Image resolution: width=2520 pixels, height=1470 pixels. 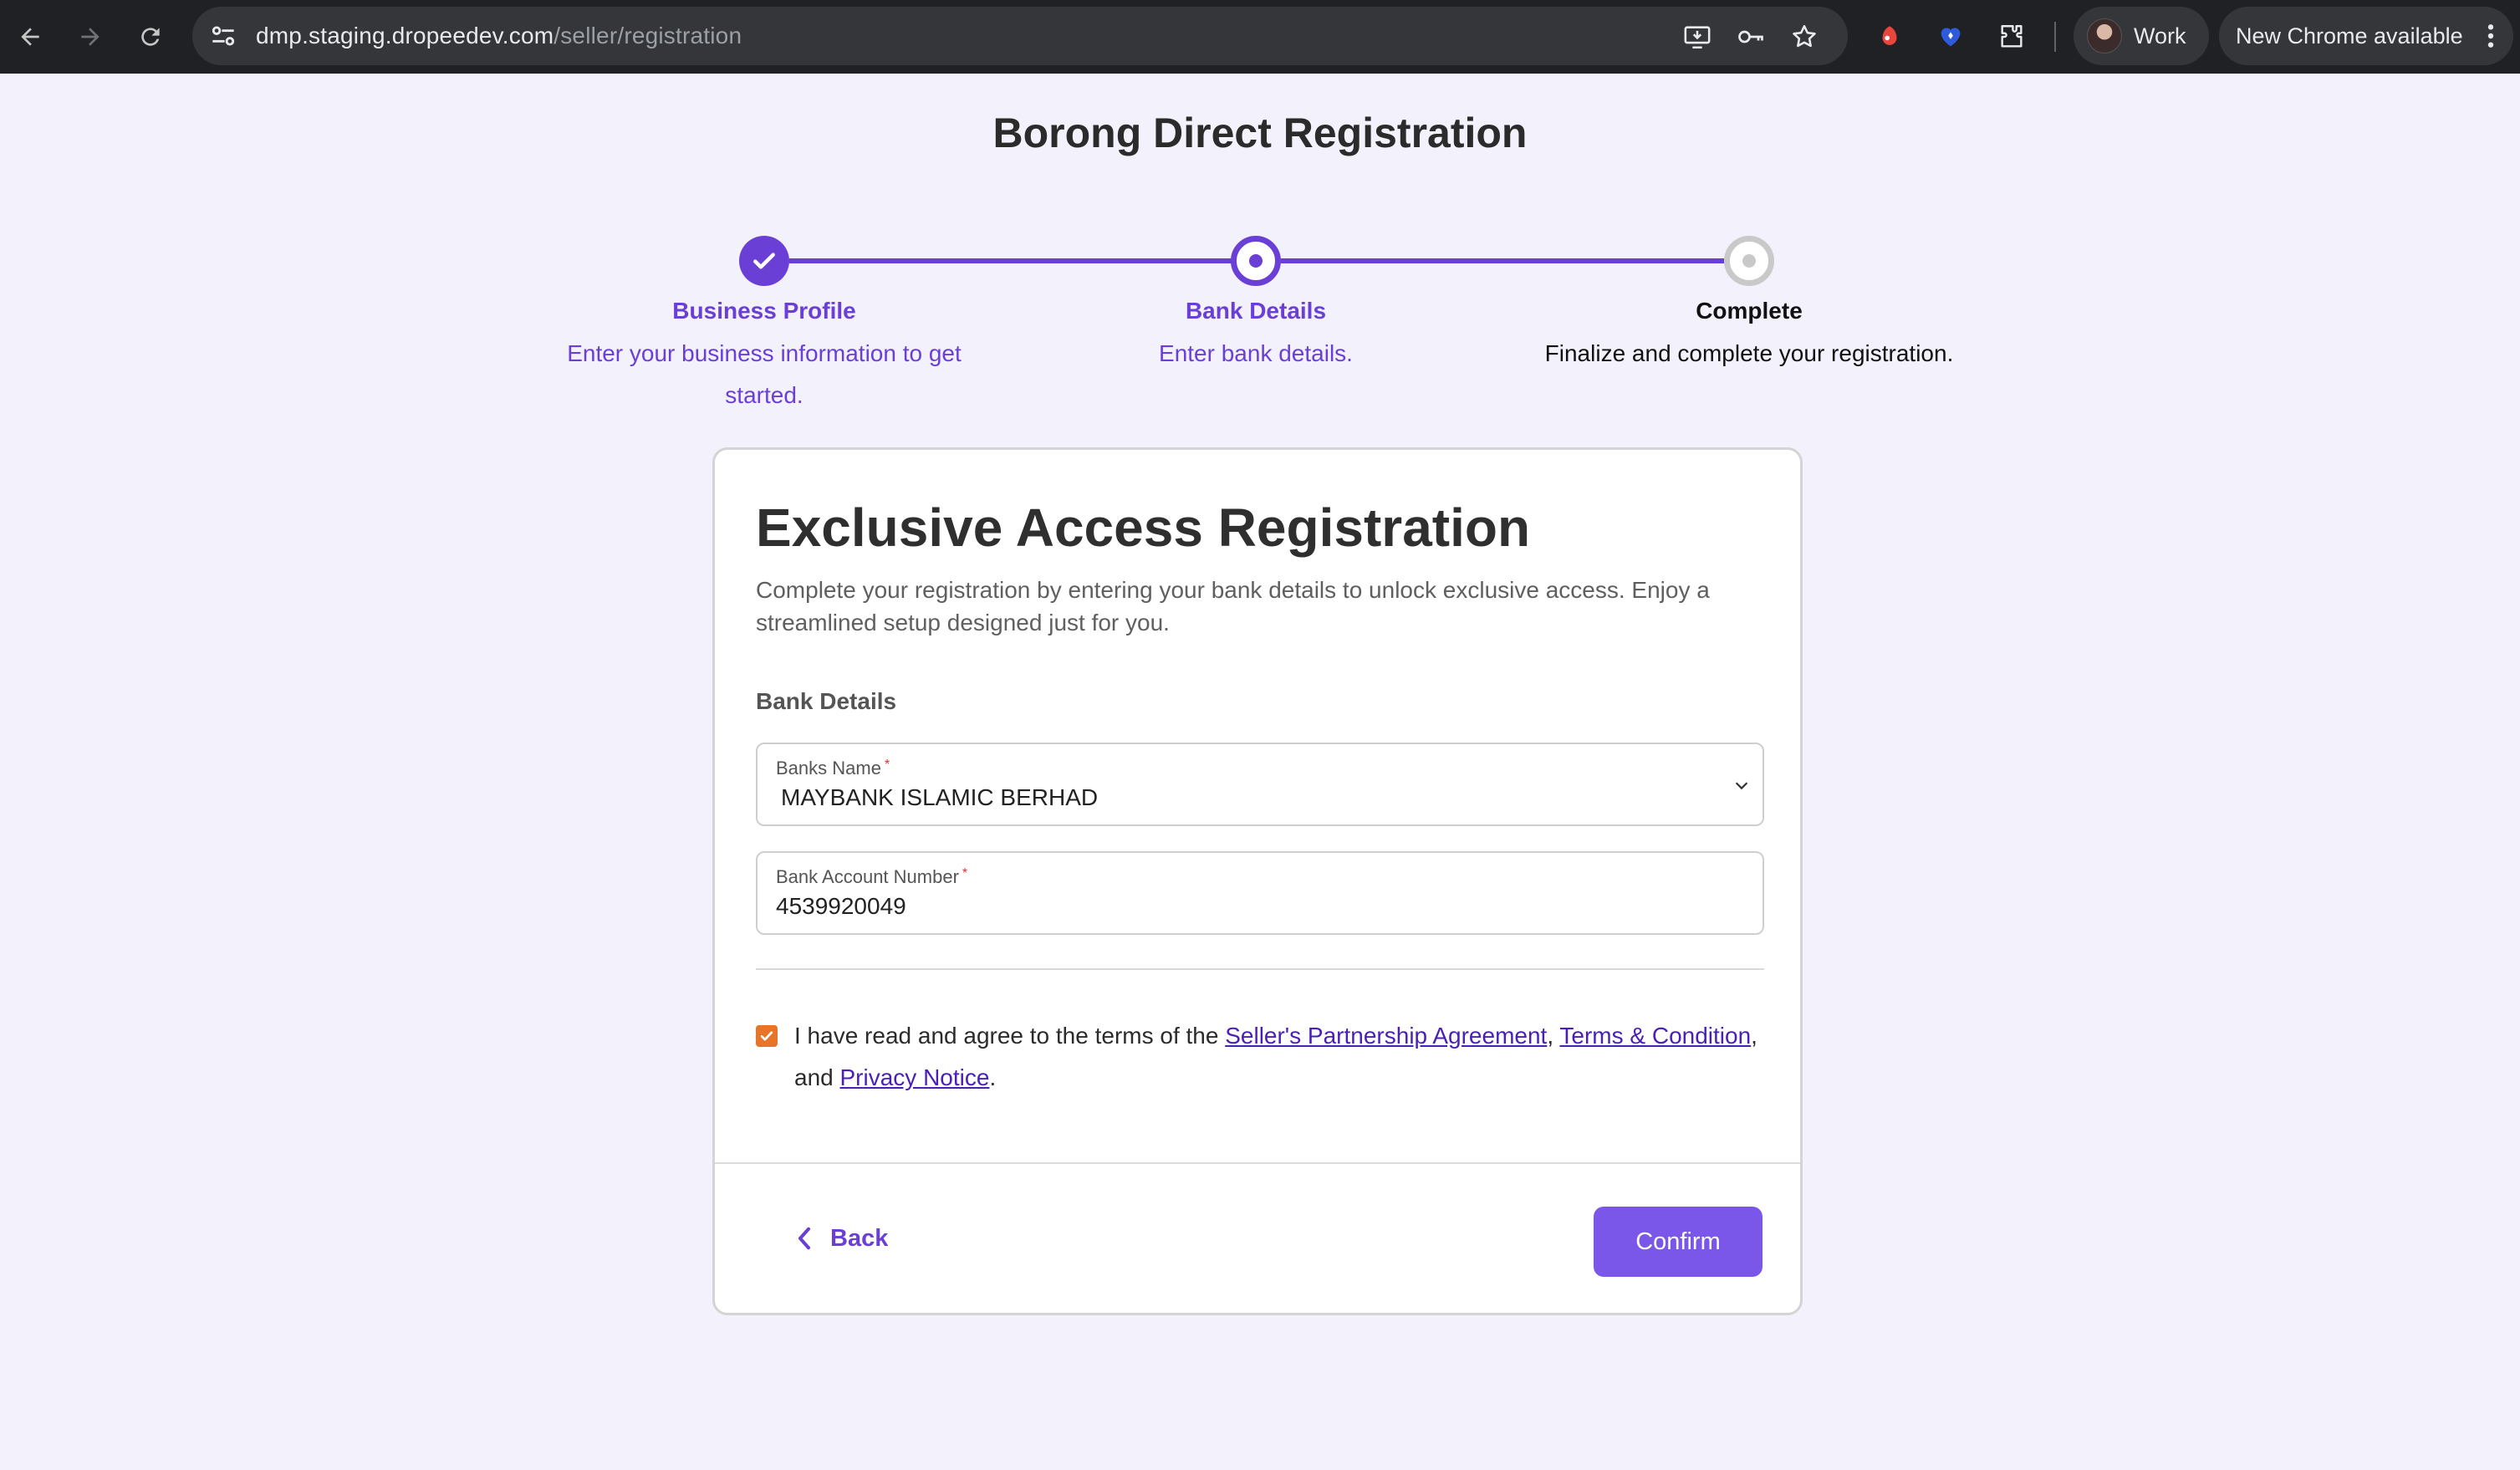 What do you see at coordinates (1257, 1163) in the screenshot?
I see `card-footer-divider` at bounding box center [1257, 1163].